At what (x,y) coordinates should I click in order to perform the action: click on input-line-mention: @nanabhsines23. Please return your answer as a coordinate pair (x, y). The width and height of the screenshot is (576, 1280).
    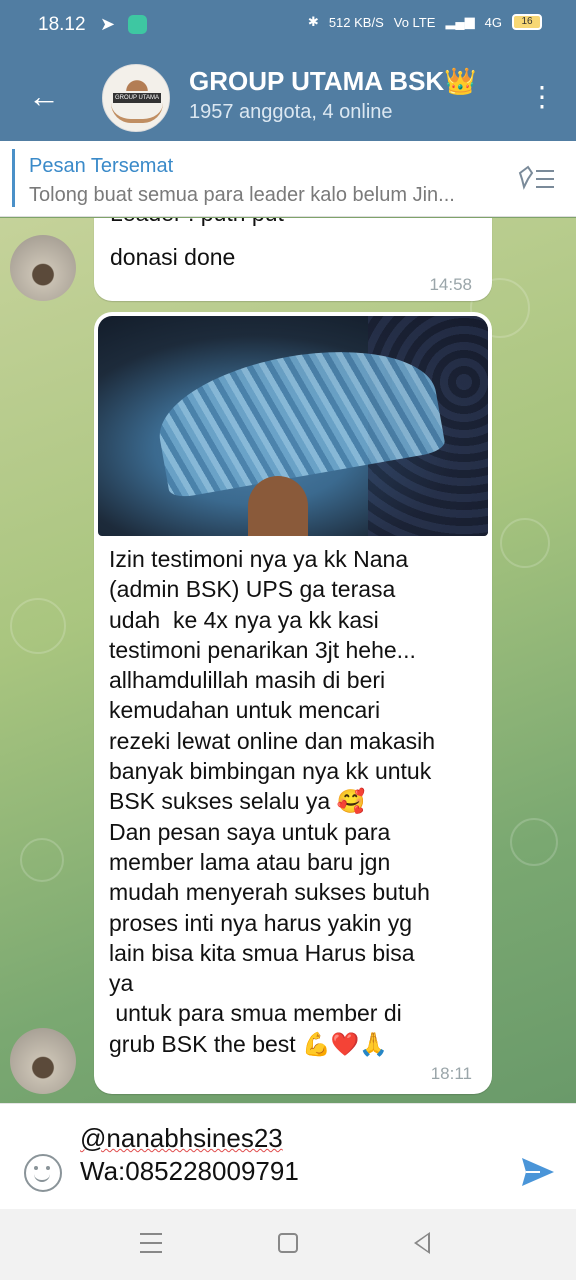
    Looking at the image, I should click on (181, 1138).